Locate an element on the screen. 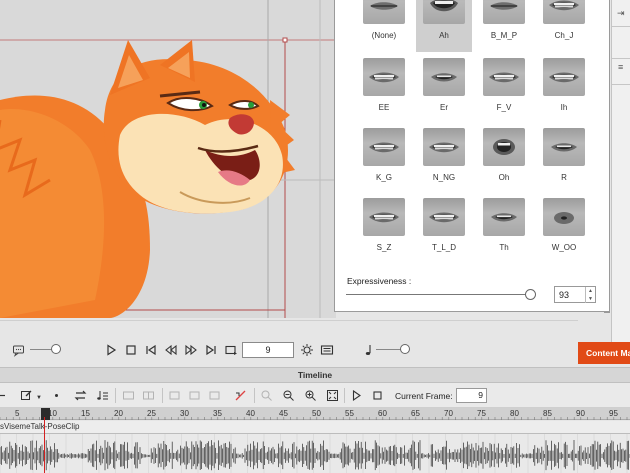  skip-start-icon is located at coordinates (151, 350).